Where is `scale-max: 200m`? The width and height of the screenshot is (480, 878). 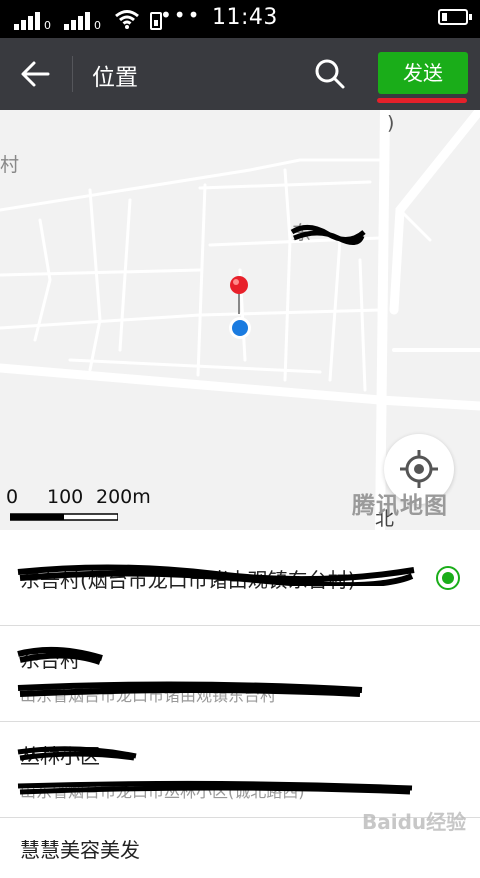
scale-max: 200m is located at coordinates (123, 497).